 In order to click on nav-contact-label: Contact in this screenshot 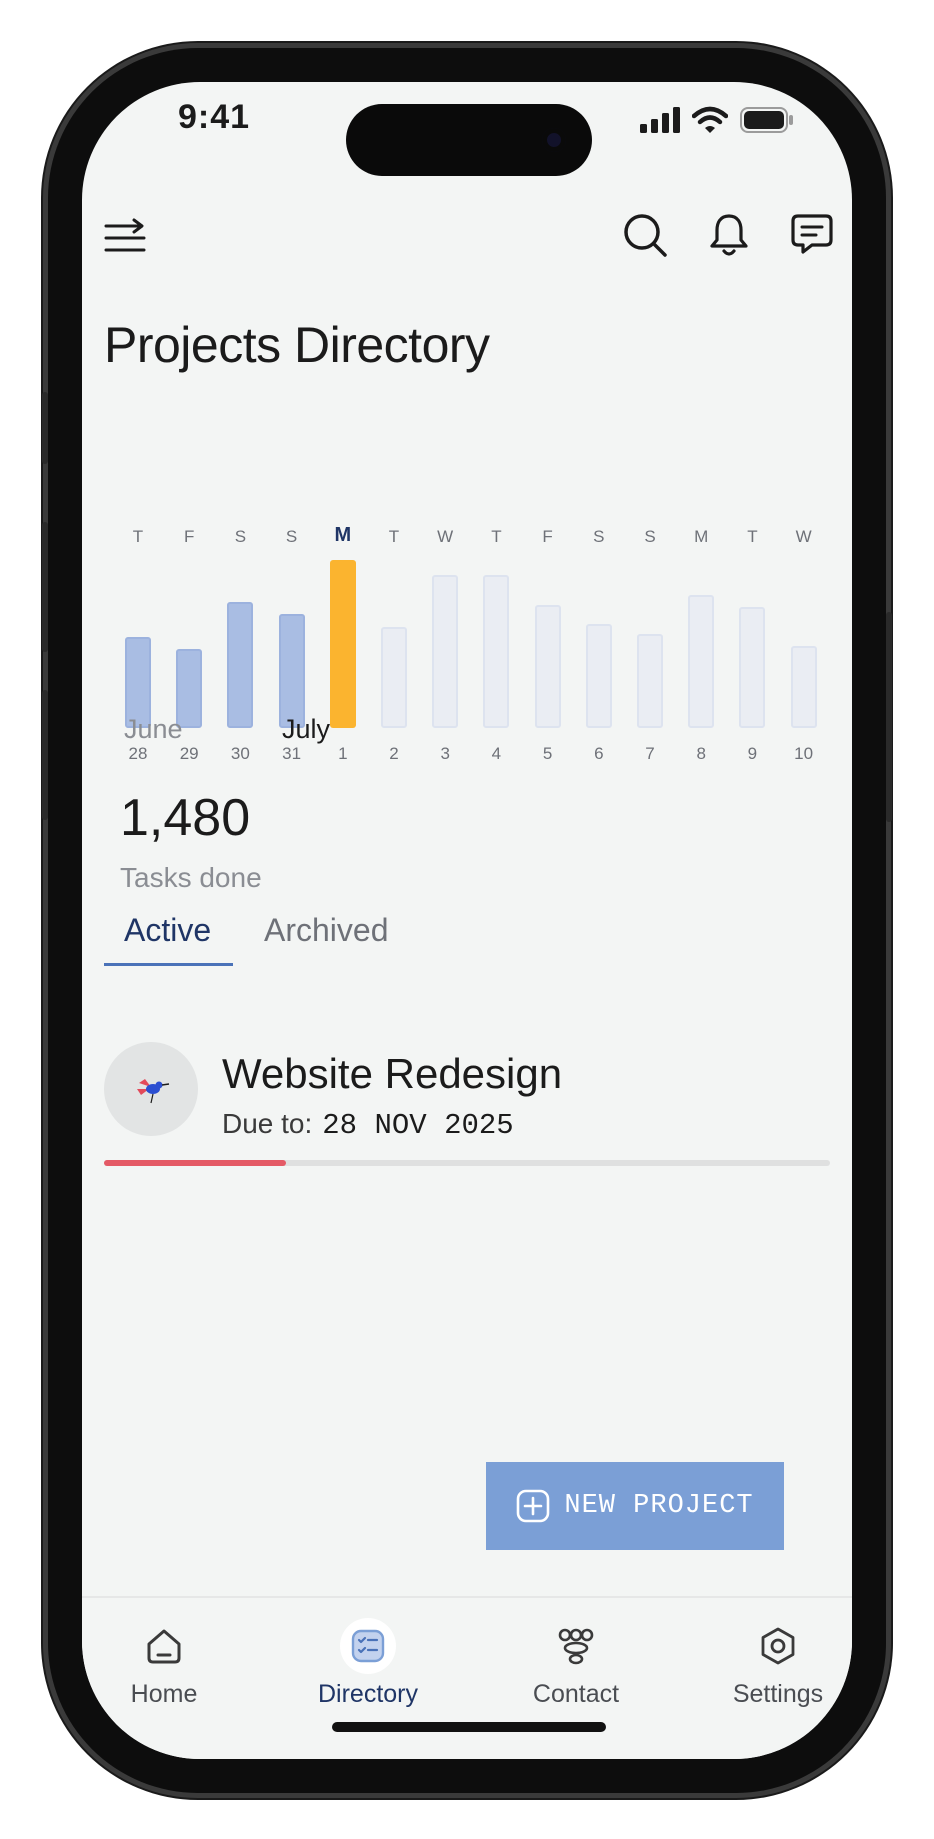, I will do `click(576, 1694)`.